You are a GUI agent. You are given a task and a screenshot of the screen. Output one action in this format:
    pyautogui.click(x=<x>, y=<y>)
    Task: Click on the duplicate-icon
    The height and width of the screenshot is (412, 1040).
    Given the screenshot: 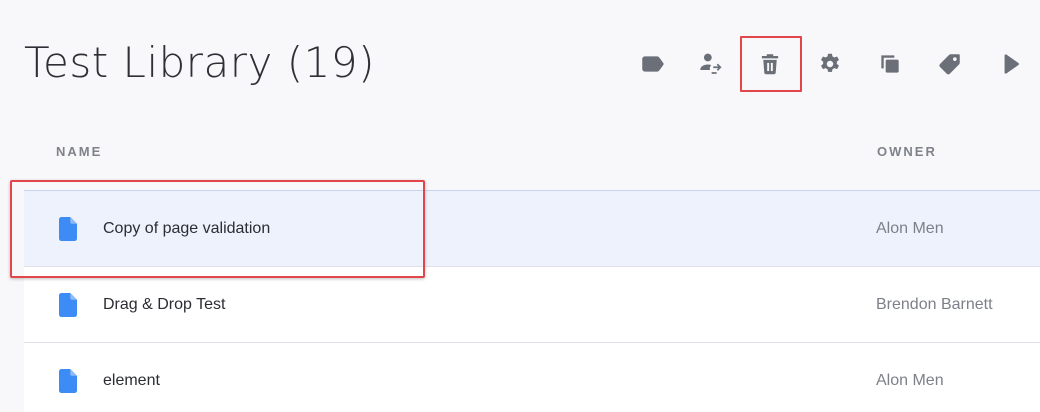 What is the action you would take?
    pyautogui.click(x=890, y=64)
    